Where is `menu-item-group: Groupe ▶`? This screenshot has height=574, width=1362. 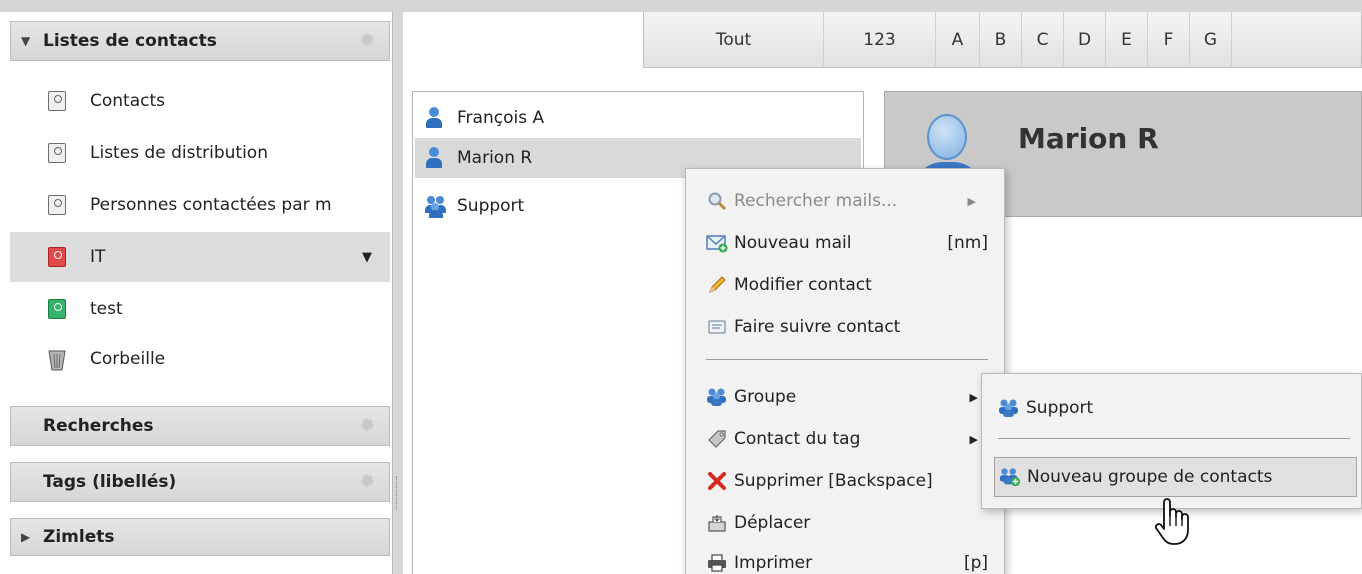 menu-item-group: Groupe ▶ is located at coordinates (846, 397).